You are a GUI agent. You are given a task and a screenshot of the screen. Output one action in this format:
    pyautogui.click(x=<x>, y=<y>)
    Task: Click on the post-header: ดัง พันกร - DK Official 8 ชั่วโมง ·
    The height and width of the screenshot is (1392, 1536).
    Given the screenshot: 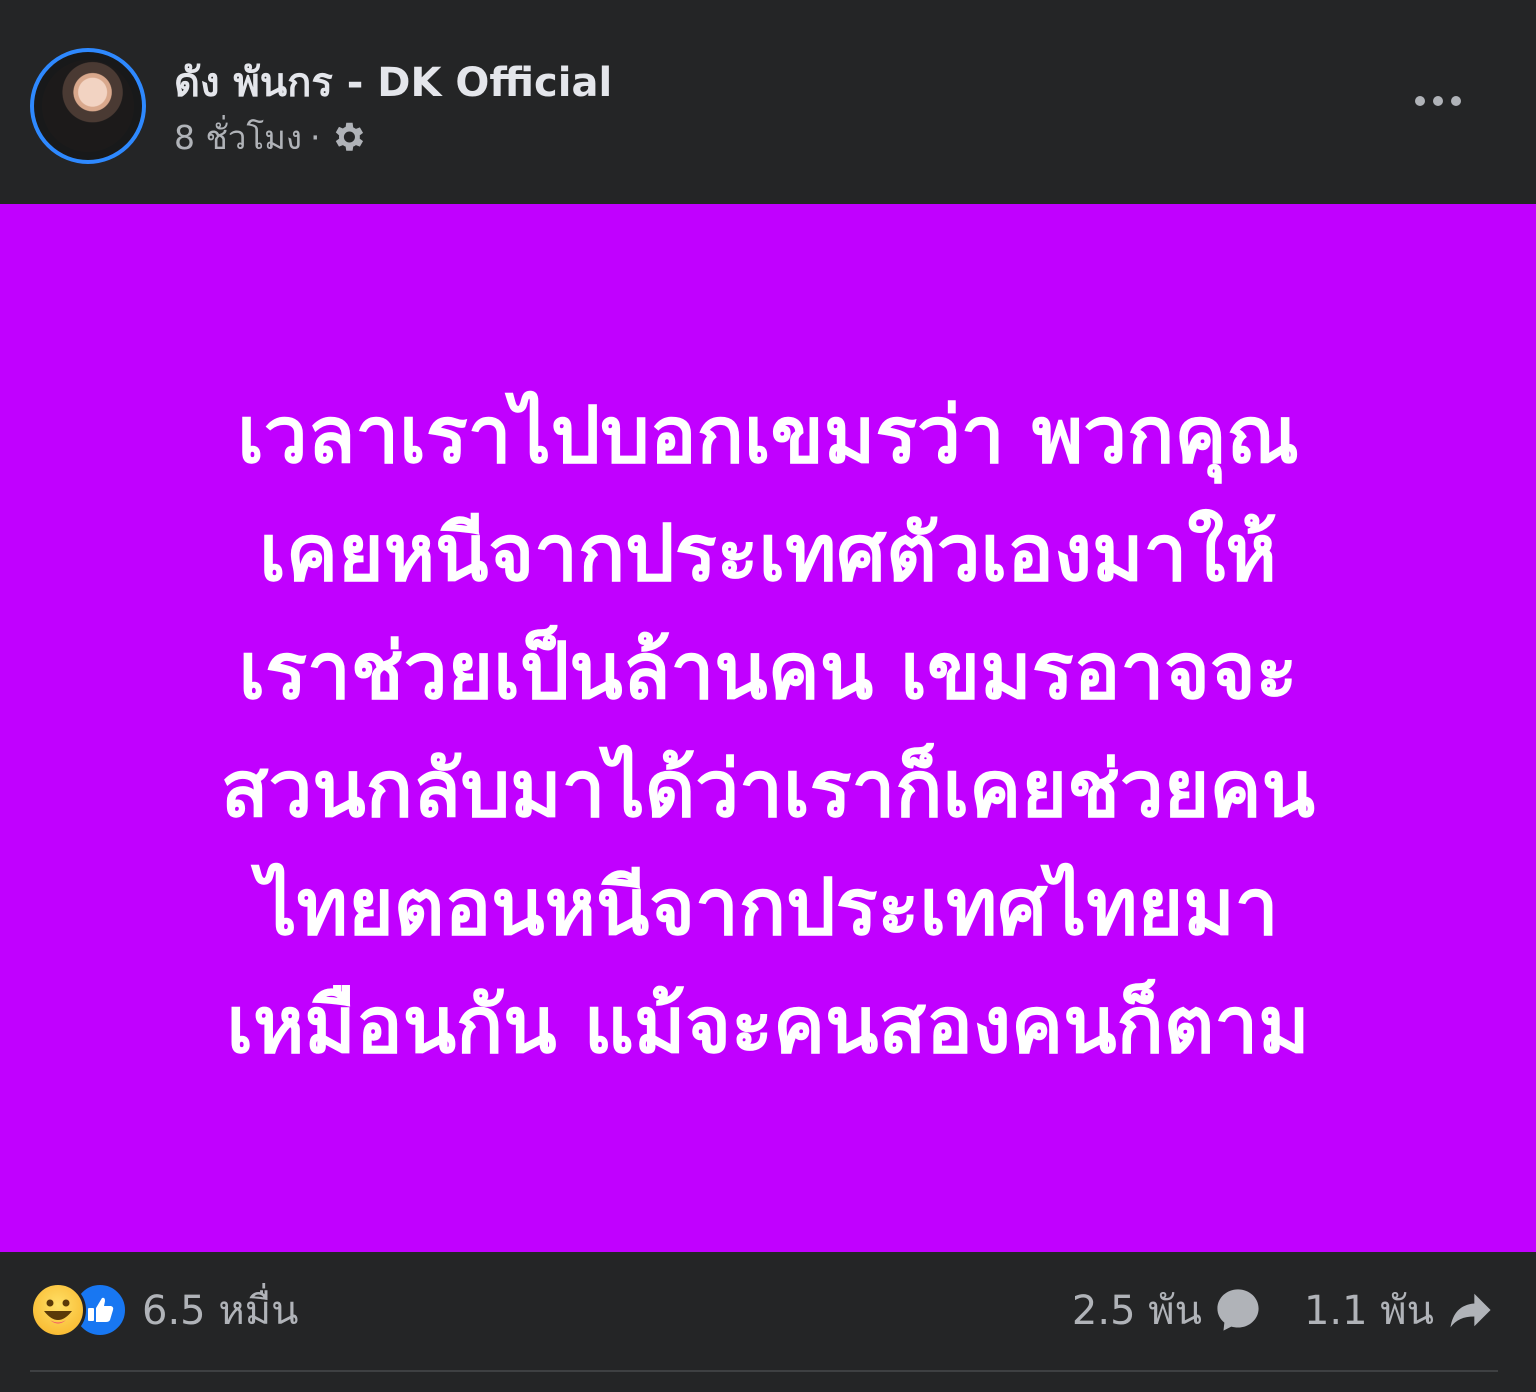 What is the action you would take?
    pyautogui.click(x=768, y=102)
    